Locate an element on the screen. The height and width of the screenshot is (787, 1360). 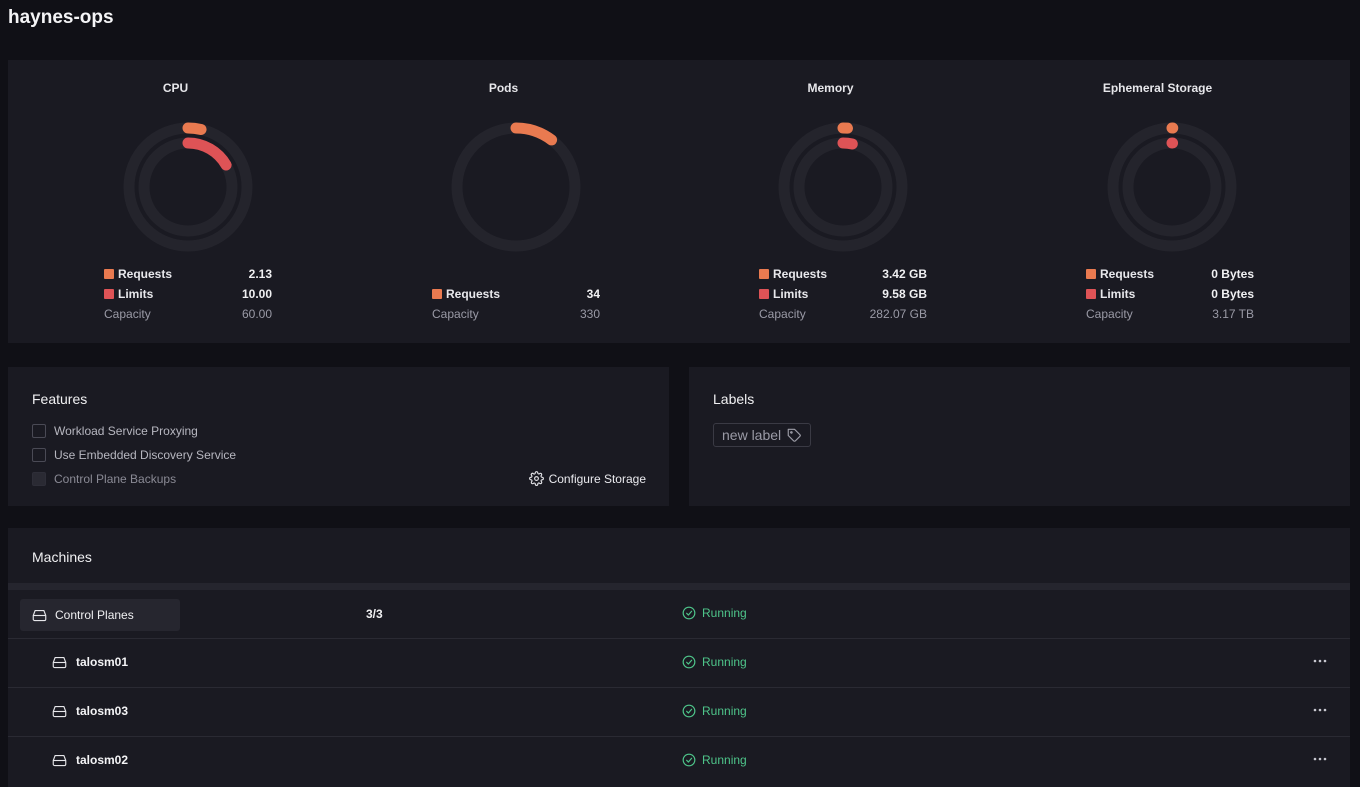
legend-limits: Limits 0 Bytes is located at coordinates (1170, 297).